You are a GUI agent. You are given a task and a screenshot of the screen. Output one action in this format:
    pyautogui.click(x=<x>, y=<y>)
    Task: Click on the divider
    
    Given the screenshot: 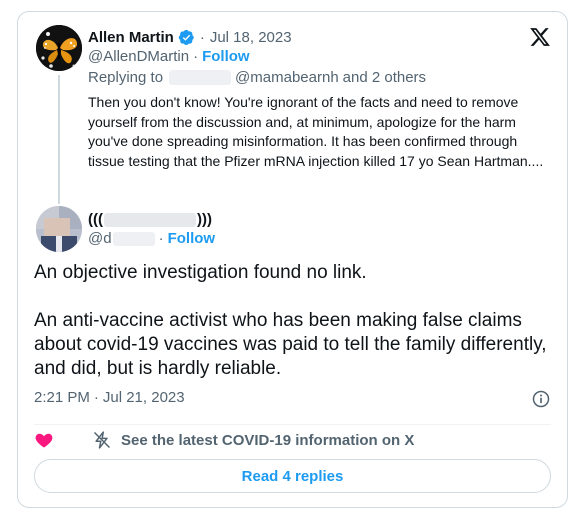 What is the action you would take?
    pyautogui.click(x=292, y=424)
    